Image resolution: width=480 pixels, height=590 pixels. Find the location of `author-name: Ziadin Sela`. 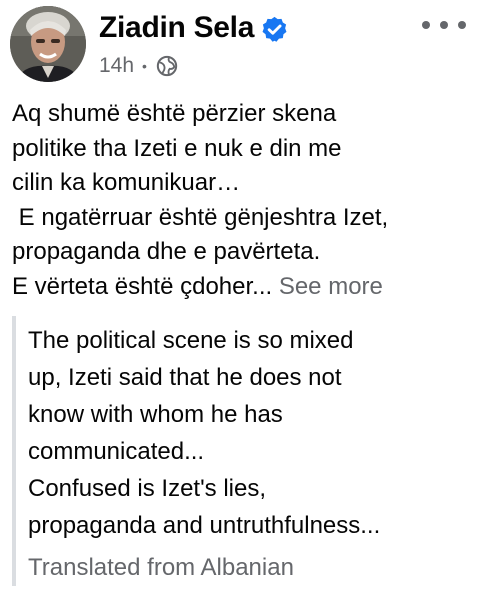

author-name: Ziadin Sela is located at coordinates (176, 28).